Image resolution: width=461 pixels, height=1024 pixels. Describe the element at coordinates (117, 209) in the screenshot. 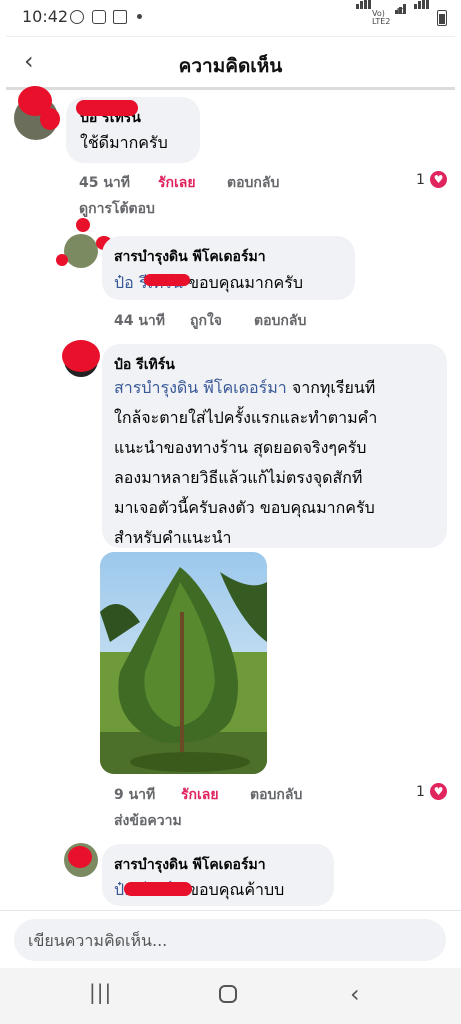

I see `view-replies-link: ดูการโต้ตอบ` at that location.